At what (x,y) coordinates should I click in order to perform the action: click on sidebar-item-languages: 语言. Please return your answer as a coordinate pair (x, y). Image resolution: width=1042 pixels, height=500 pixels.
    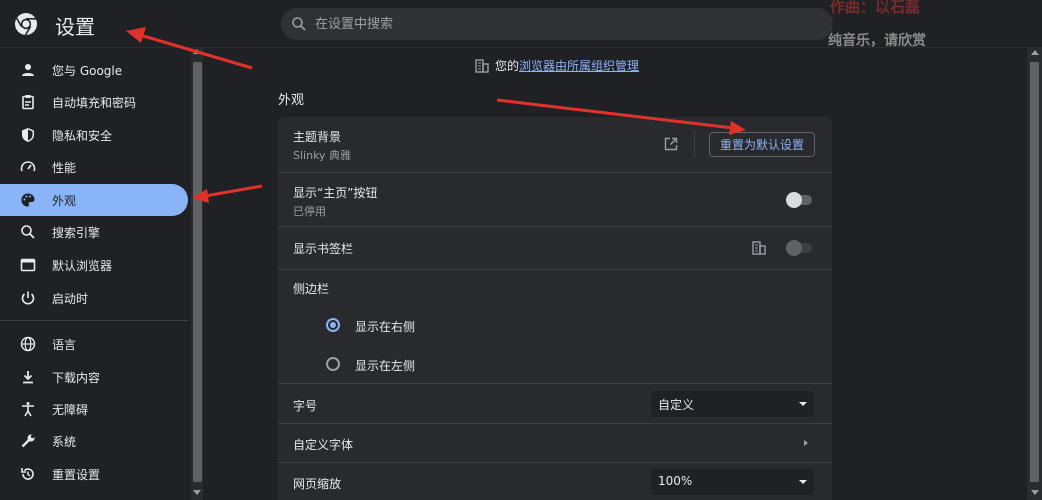
    Looking at the image, I should click on (94, 344).